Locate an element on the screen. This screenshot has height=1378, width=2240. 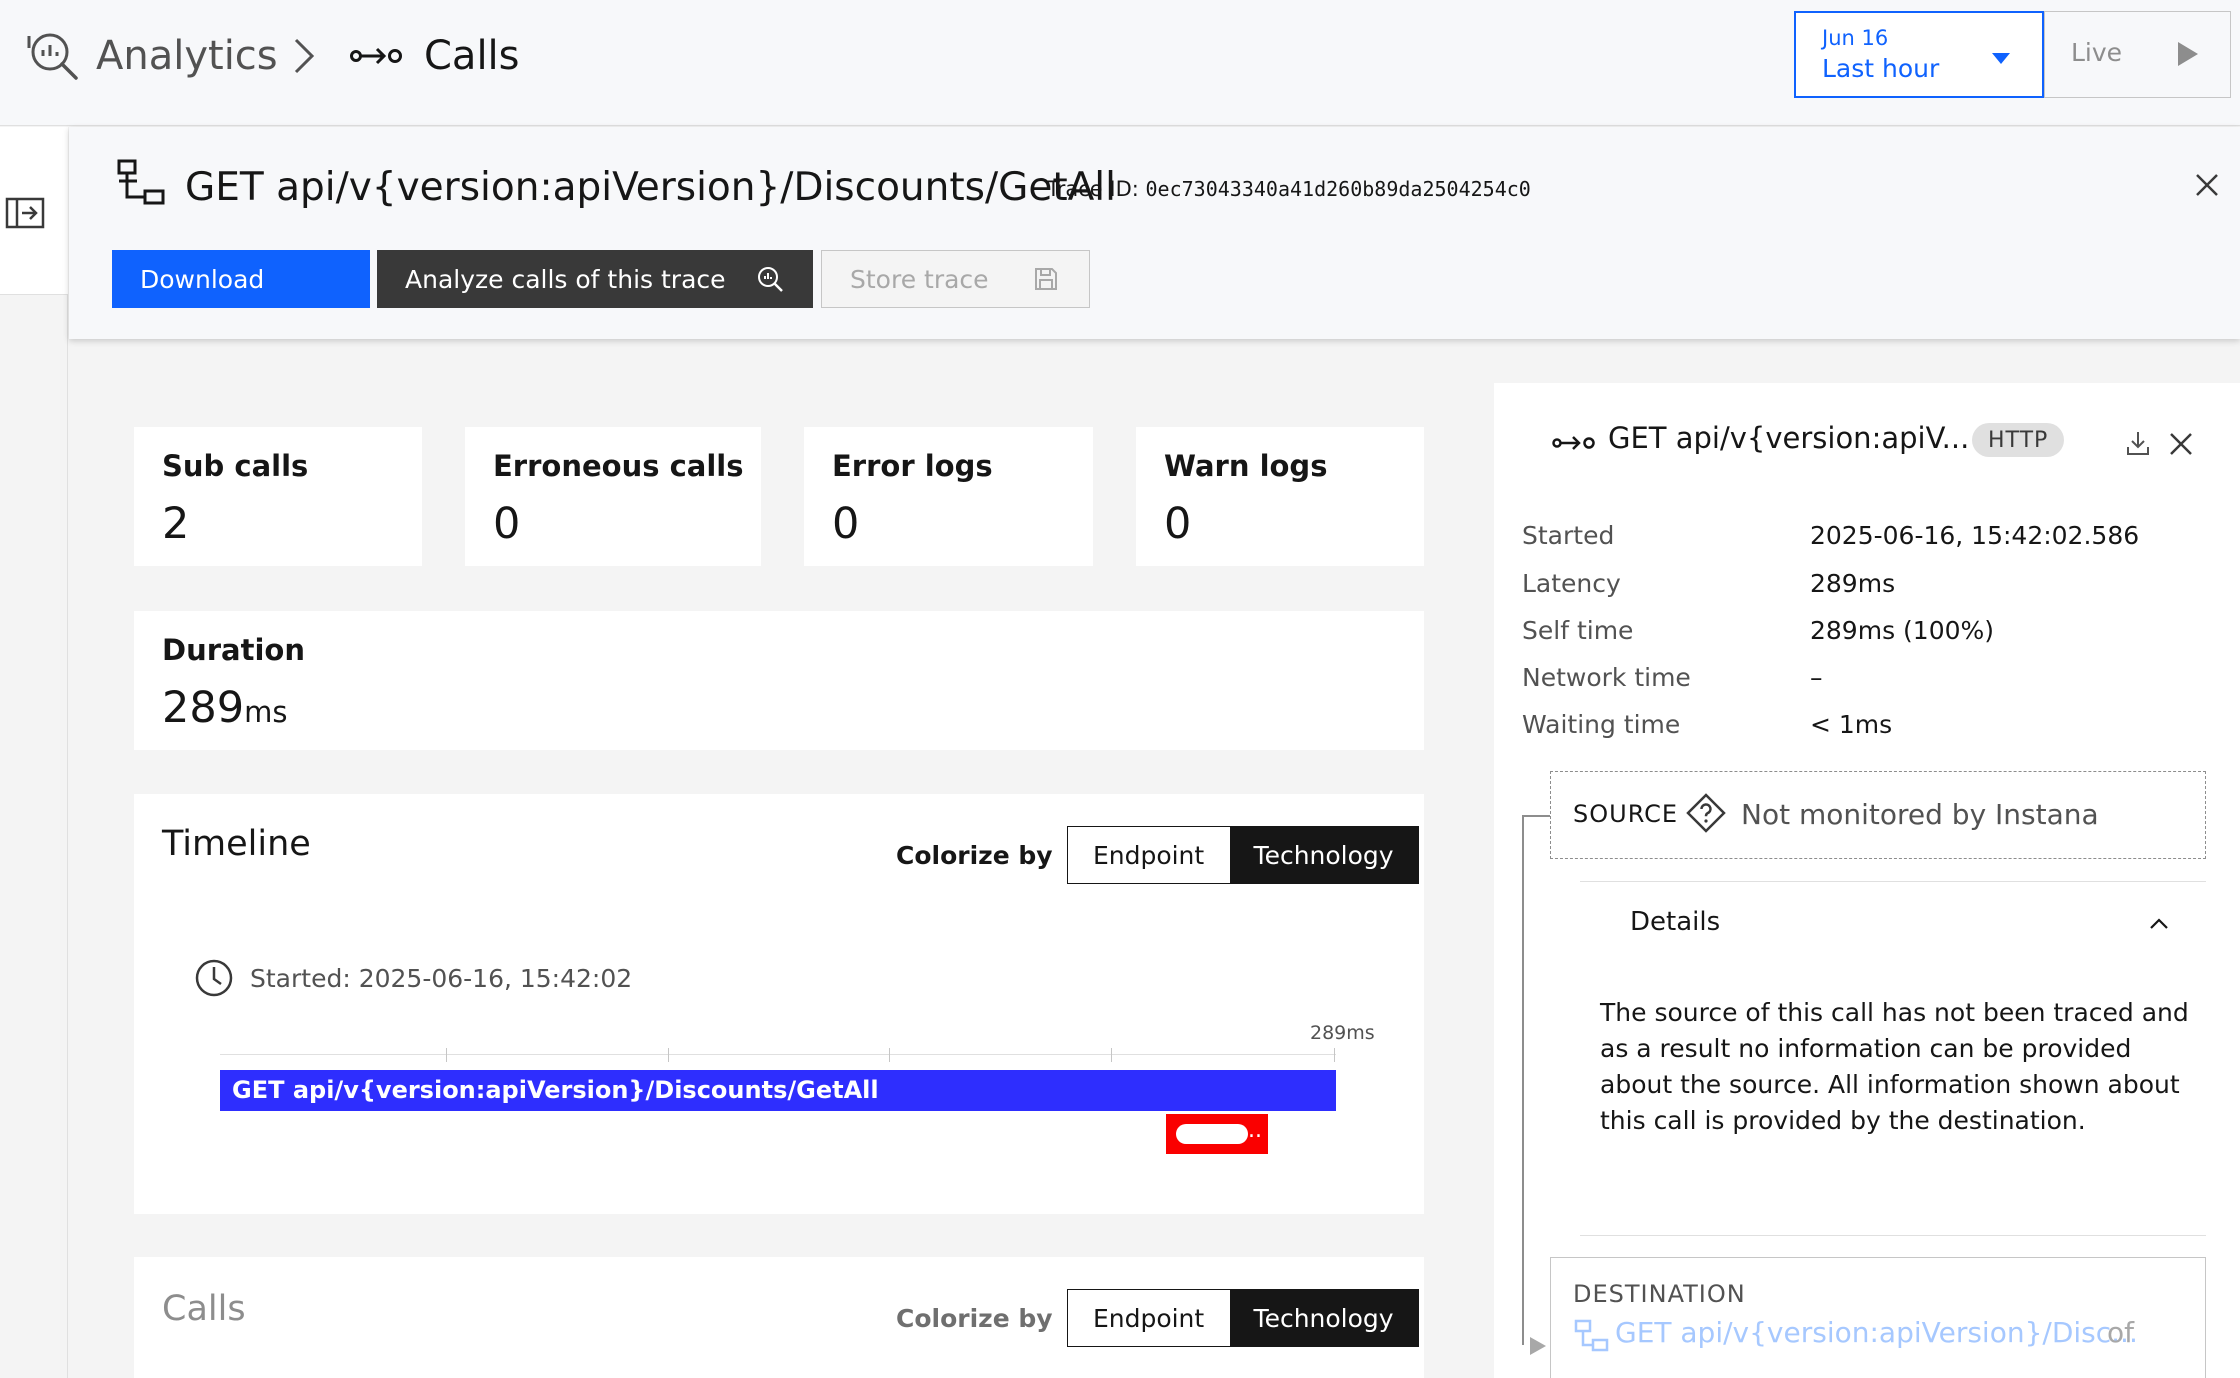
kpi-erroneous-calls: Erroneous calls 0 is located at coordinates (613, 496).